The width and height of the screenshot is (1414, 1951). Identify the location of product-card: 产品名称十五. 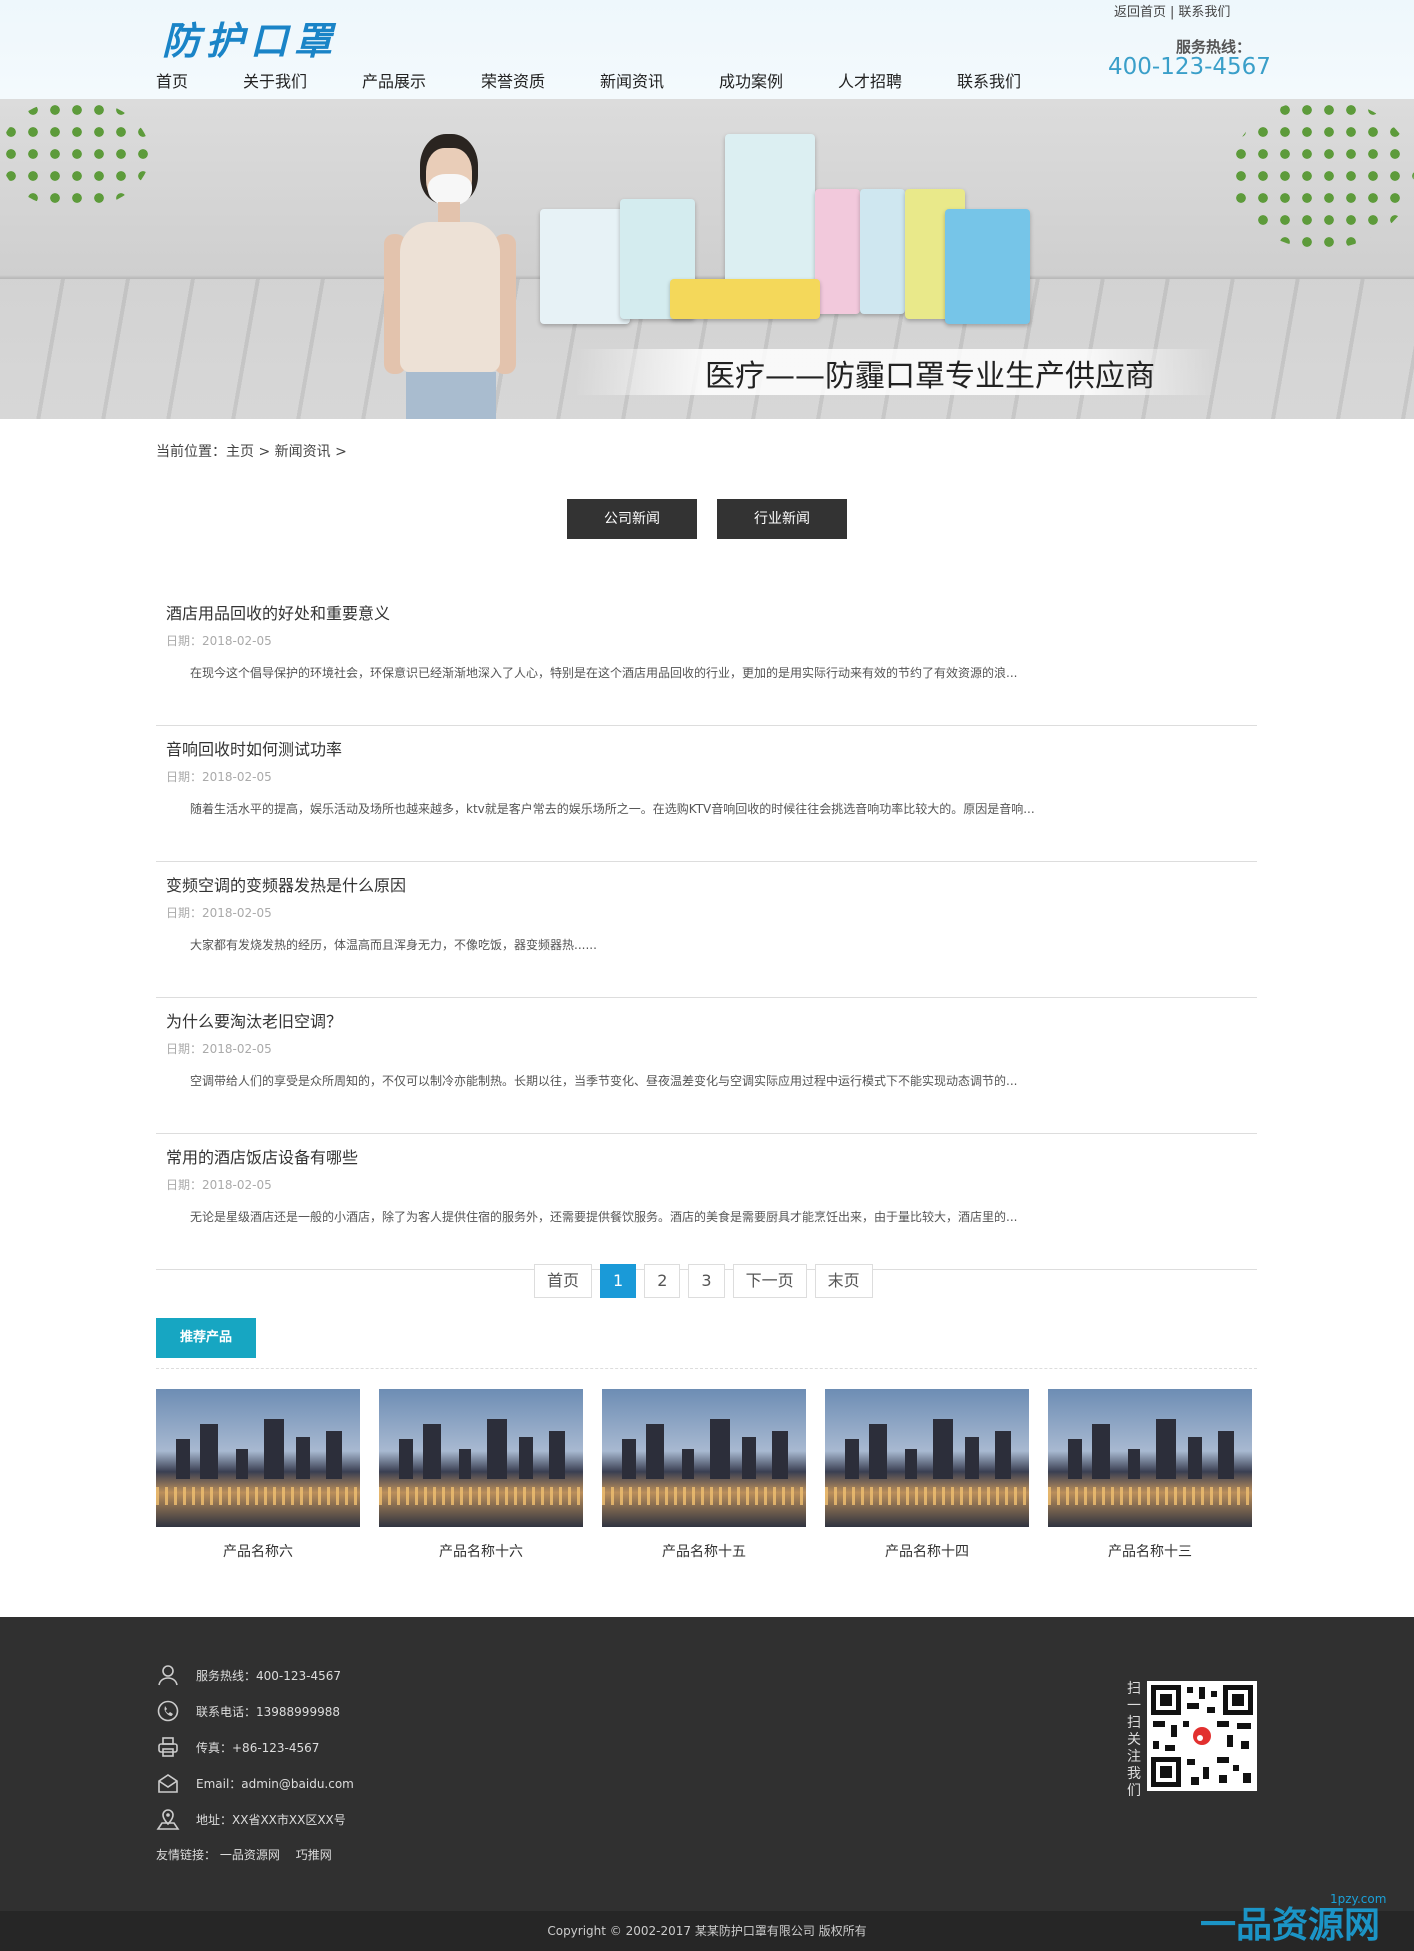
(704, 1475).